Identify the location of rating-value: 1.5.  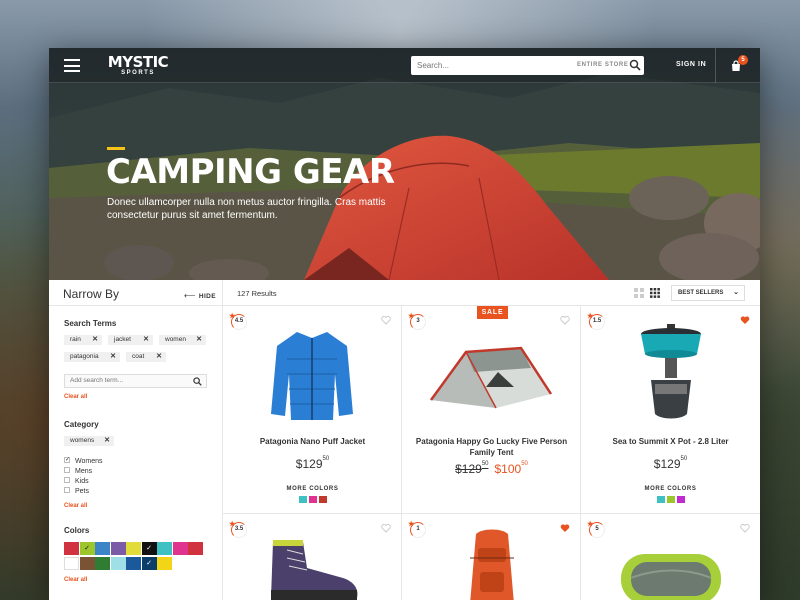
(597, 321).